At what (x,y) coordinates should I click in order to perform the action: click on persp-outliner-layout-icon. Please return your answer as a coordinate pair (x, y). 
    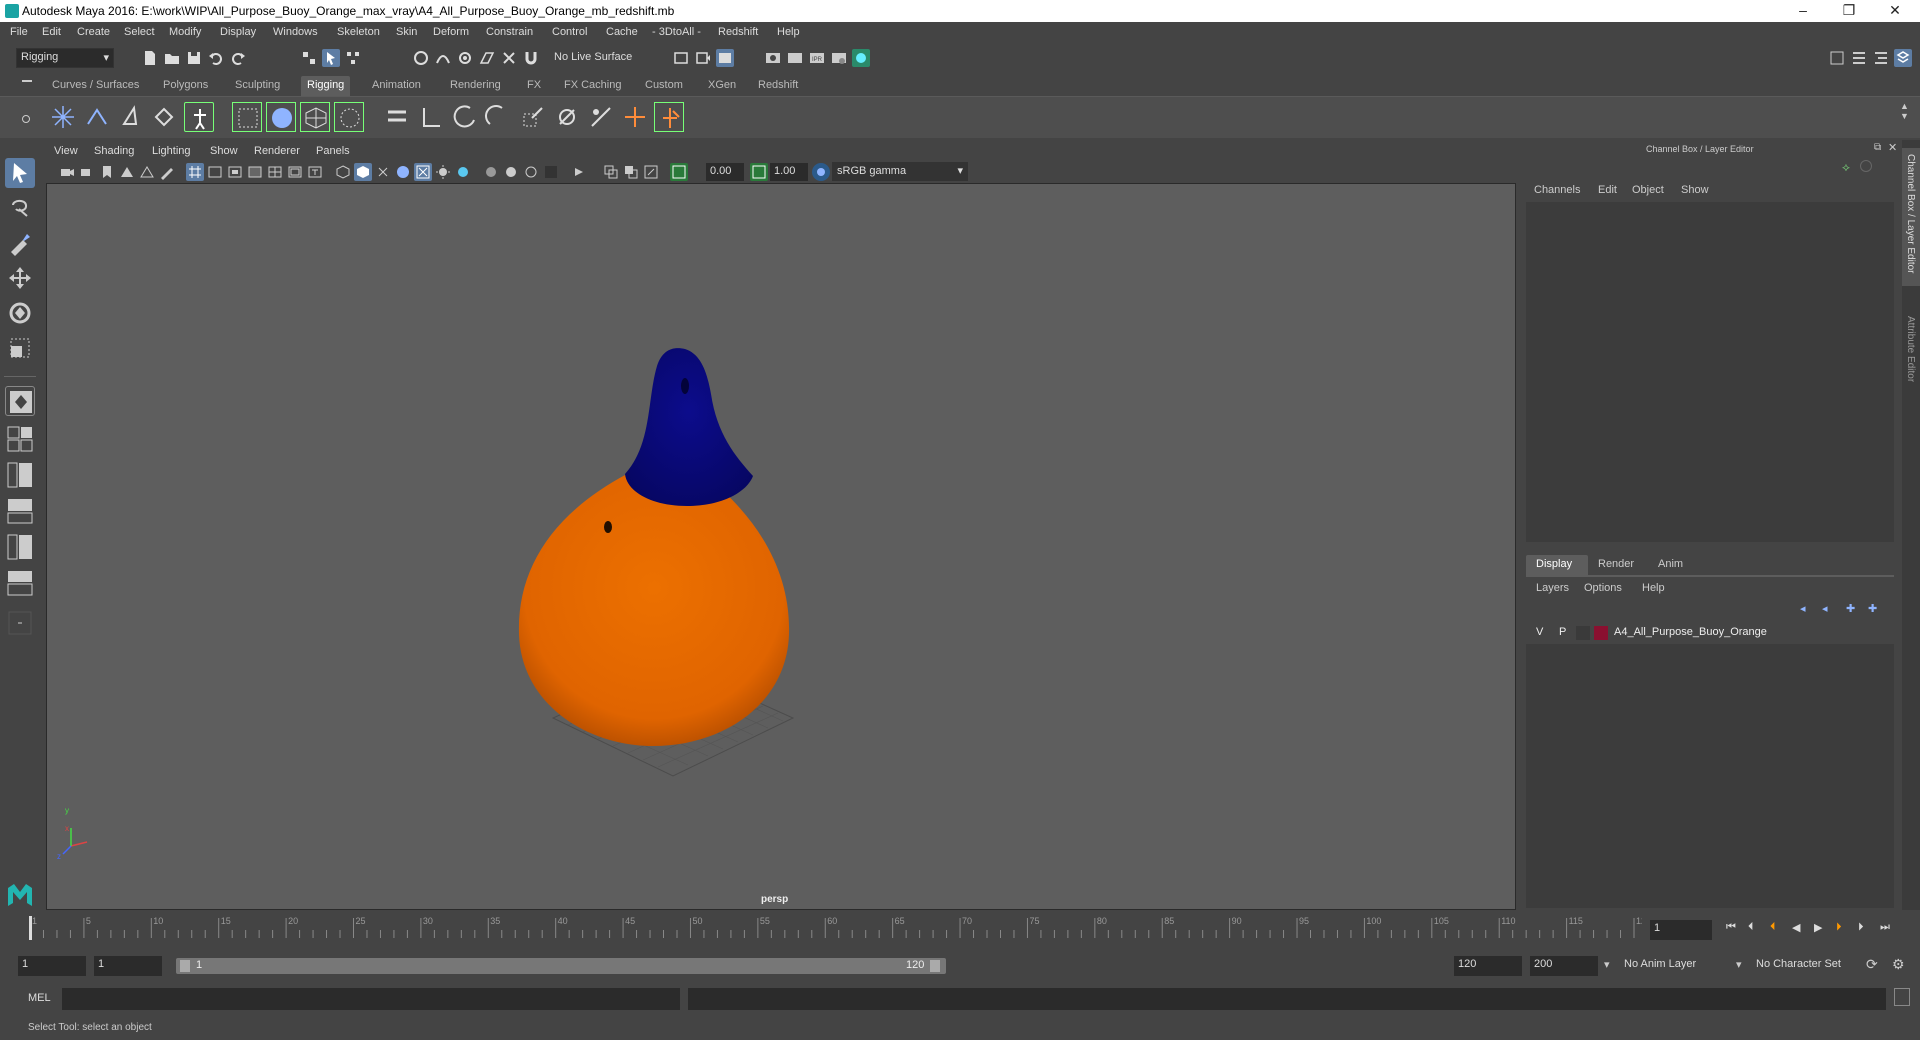
    Looking at the image, I should click on (20, 475).